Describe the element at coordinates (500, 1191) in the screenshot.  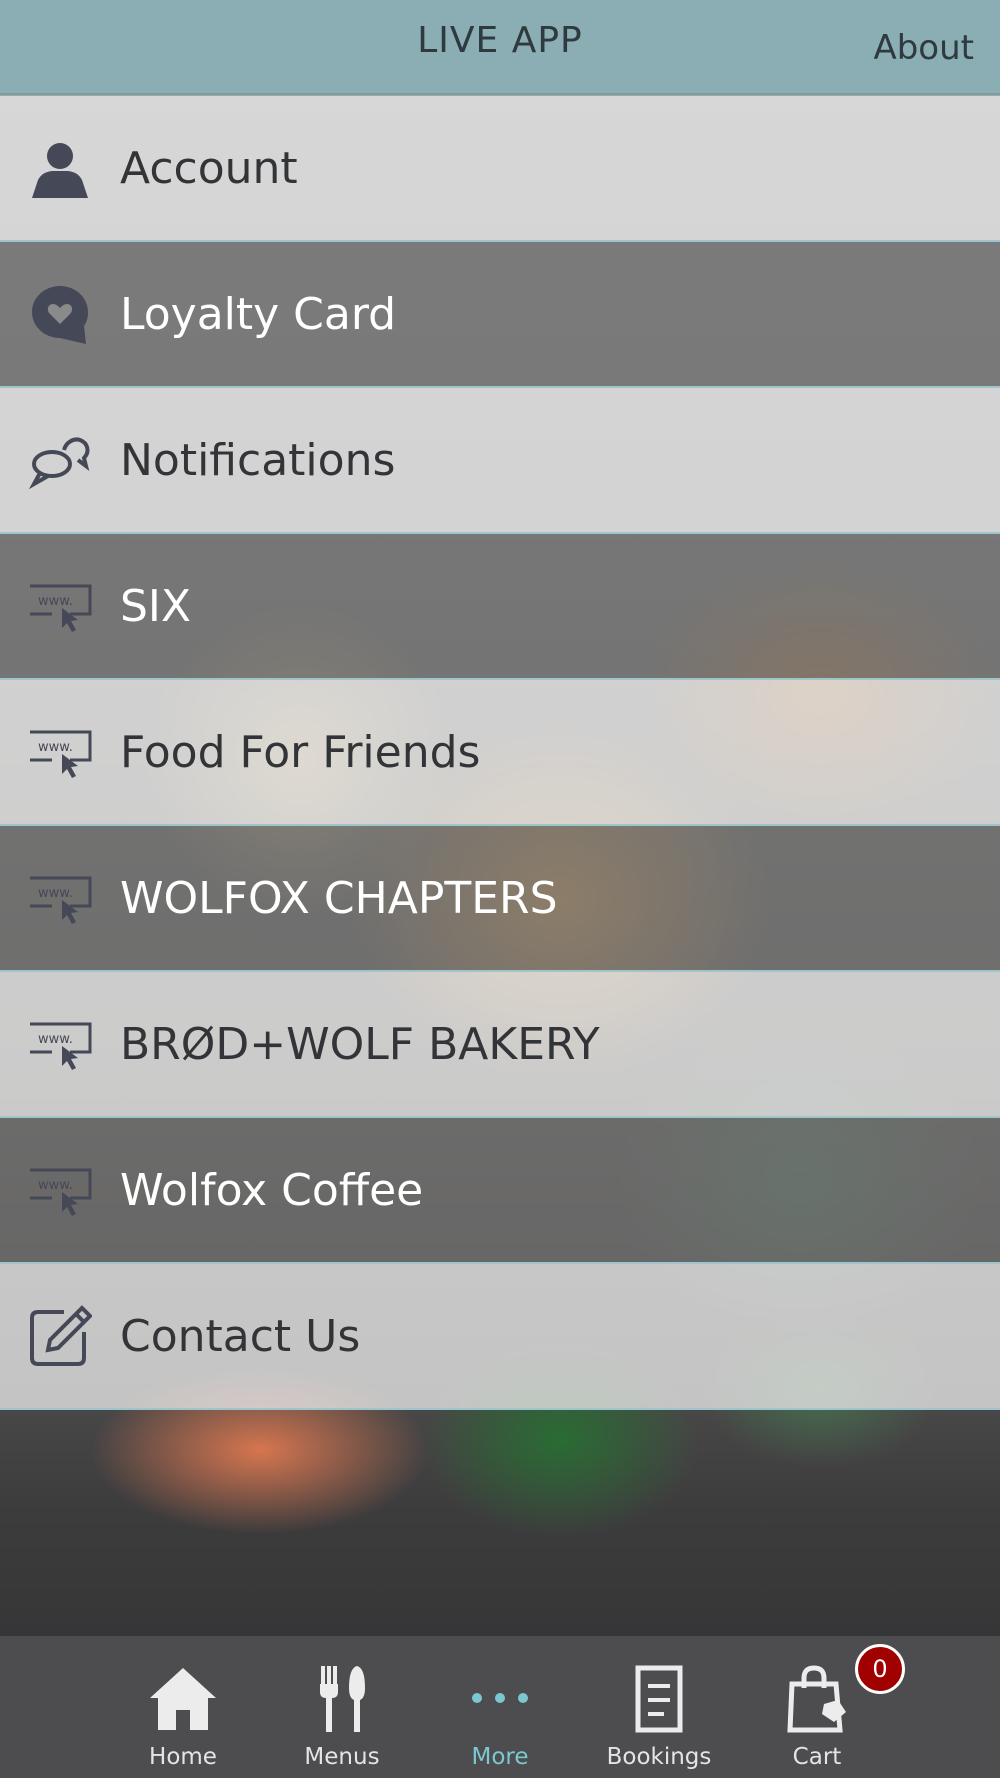
I see `menu-item-wolfox-coffee: www. Wolfox Coffee` at that location.